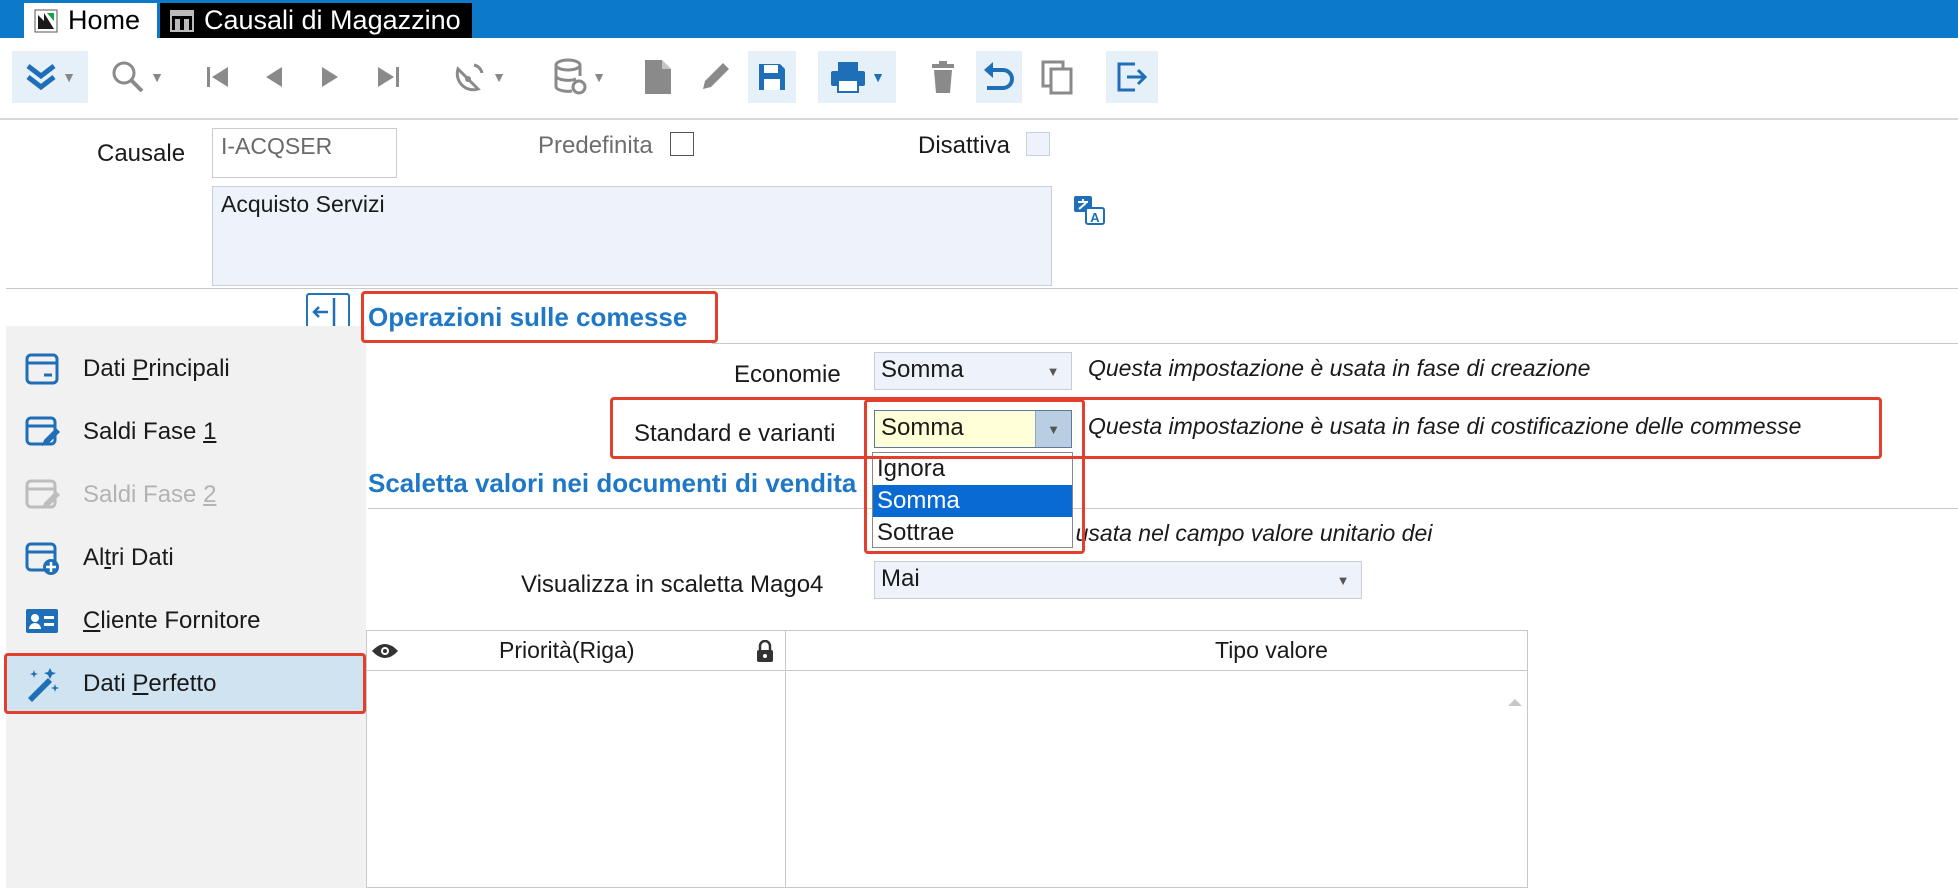 This screenshot has width=1958, height=888. What do you see at coordinates (128, 557) in the screenshot?
I see `sidebar-item-label: Altri Dati` at bounding box center [128, 557].